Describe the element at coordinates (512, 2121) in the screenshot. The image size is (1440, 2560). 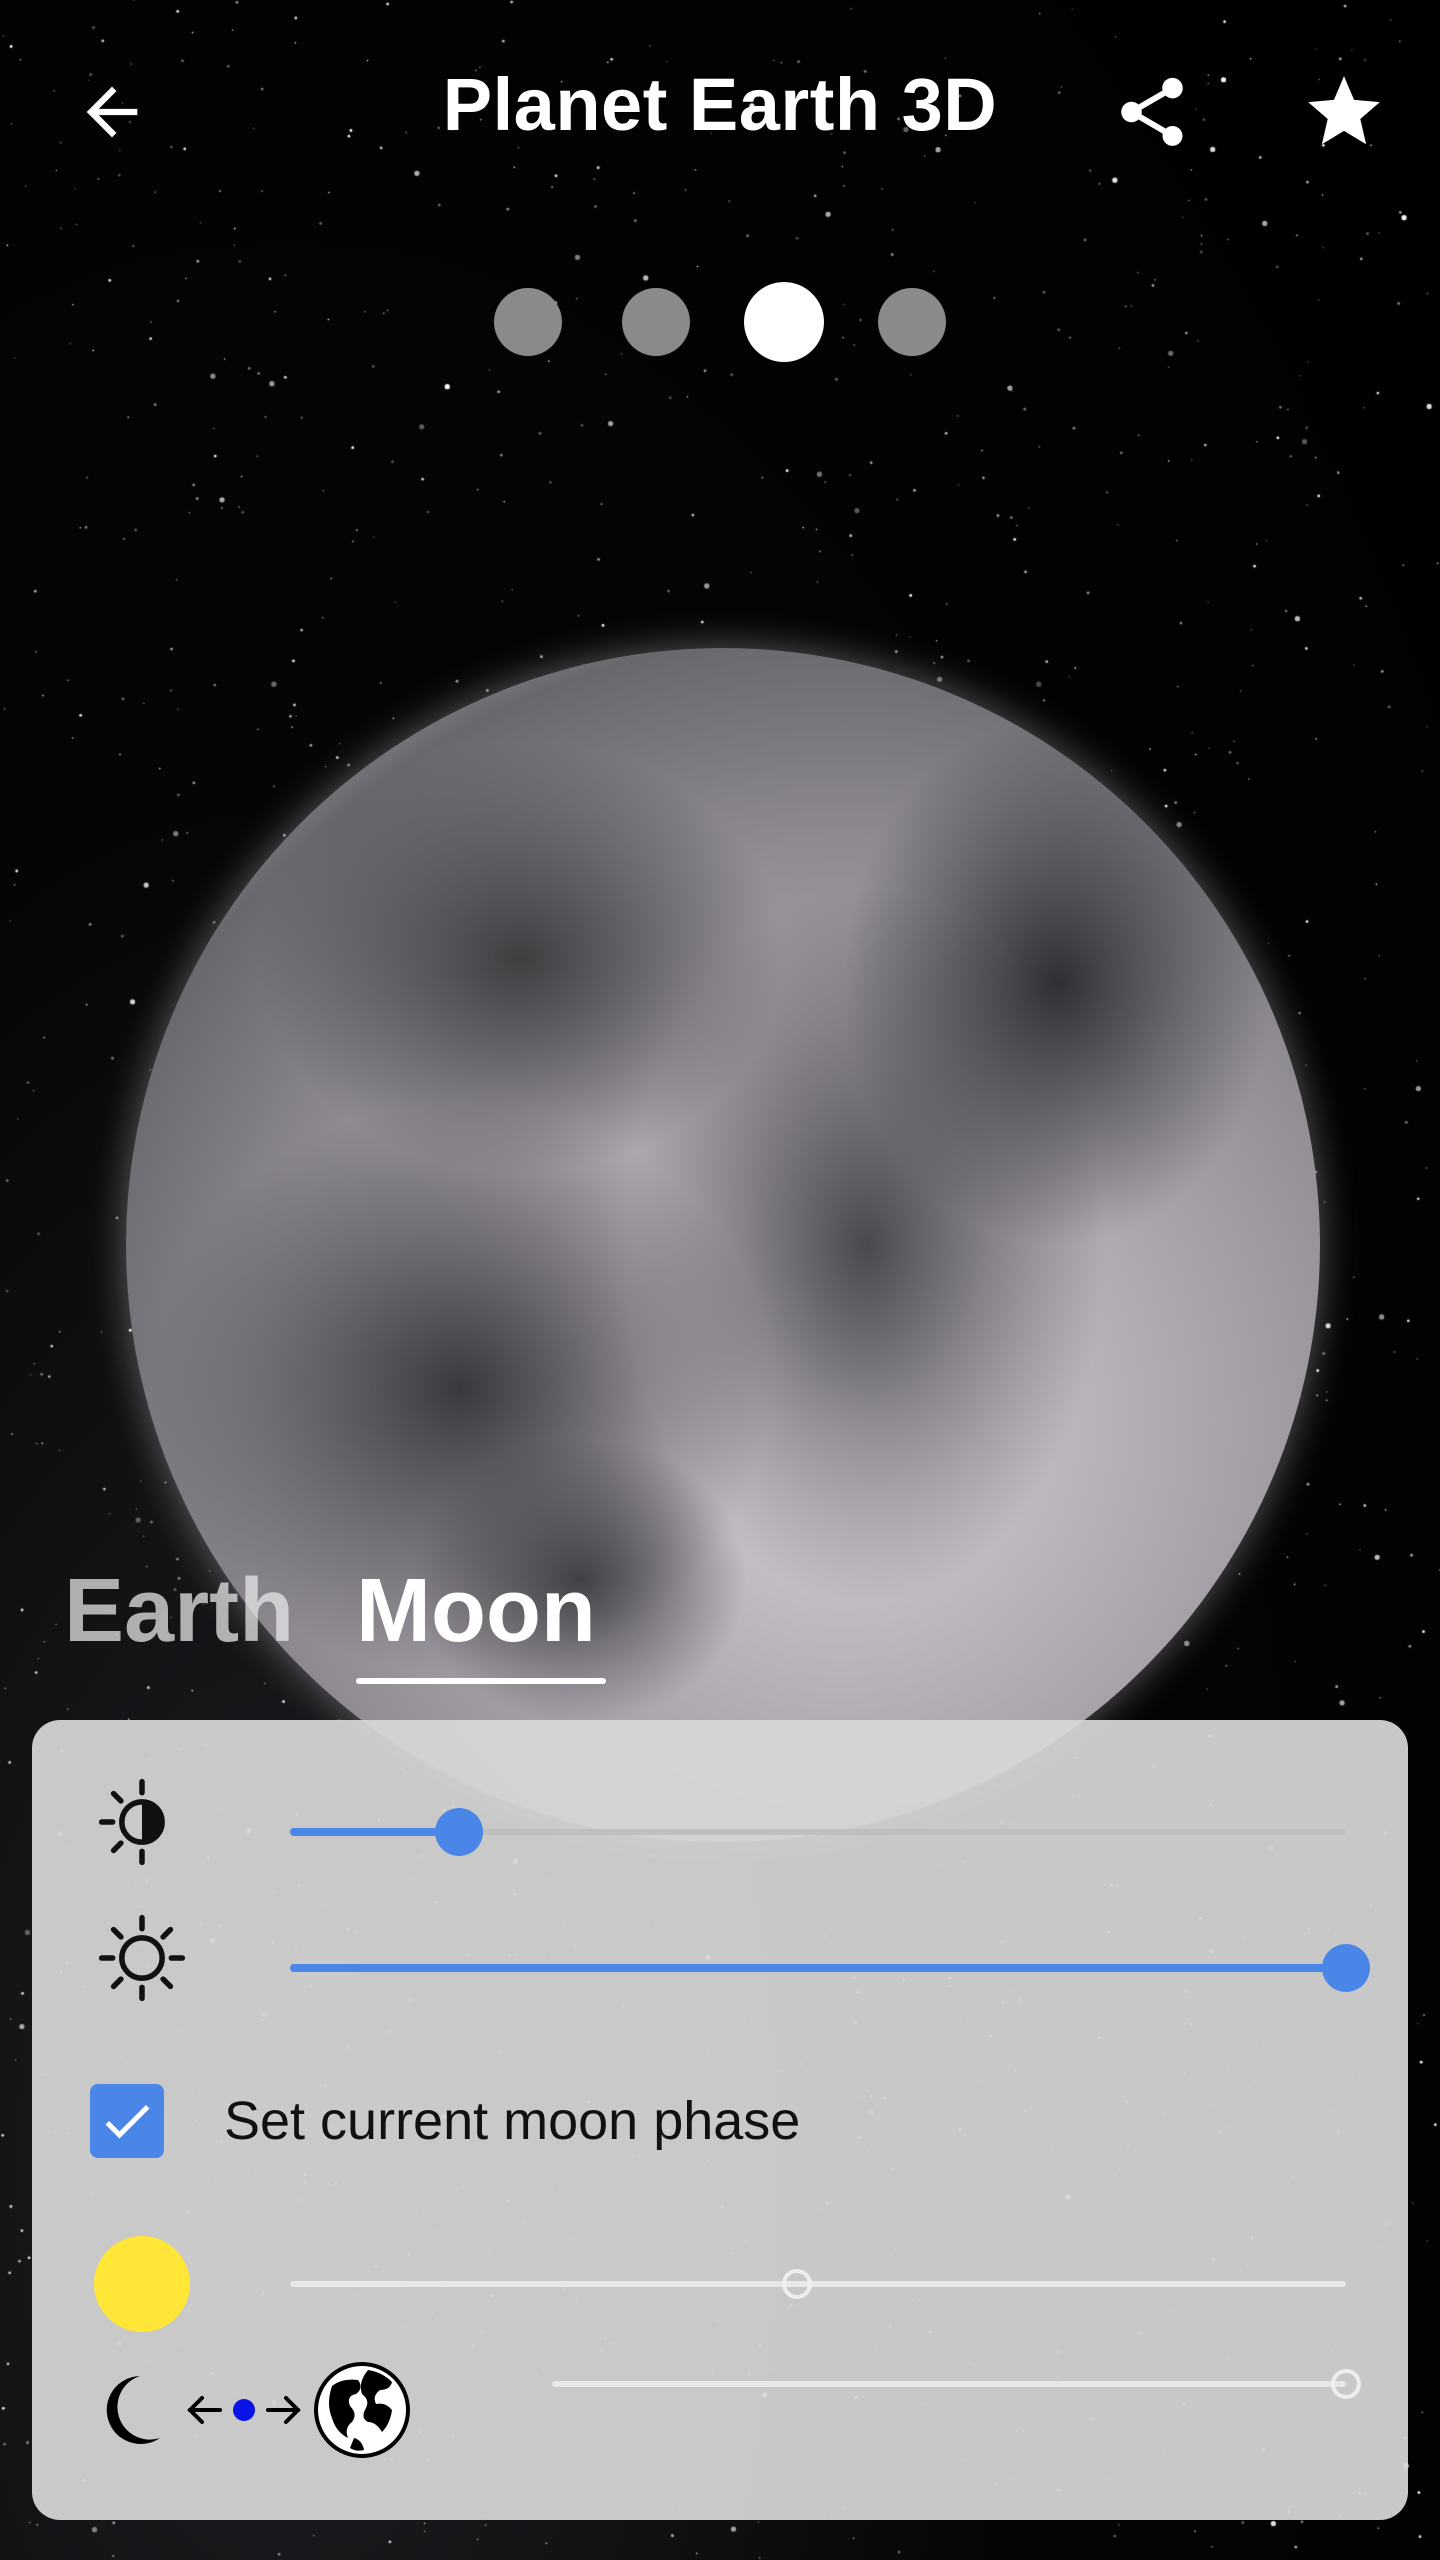
I see `moon-phase-label: Set current moon phase` at that location.